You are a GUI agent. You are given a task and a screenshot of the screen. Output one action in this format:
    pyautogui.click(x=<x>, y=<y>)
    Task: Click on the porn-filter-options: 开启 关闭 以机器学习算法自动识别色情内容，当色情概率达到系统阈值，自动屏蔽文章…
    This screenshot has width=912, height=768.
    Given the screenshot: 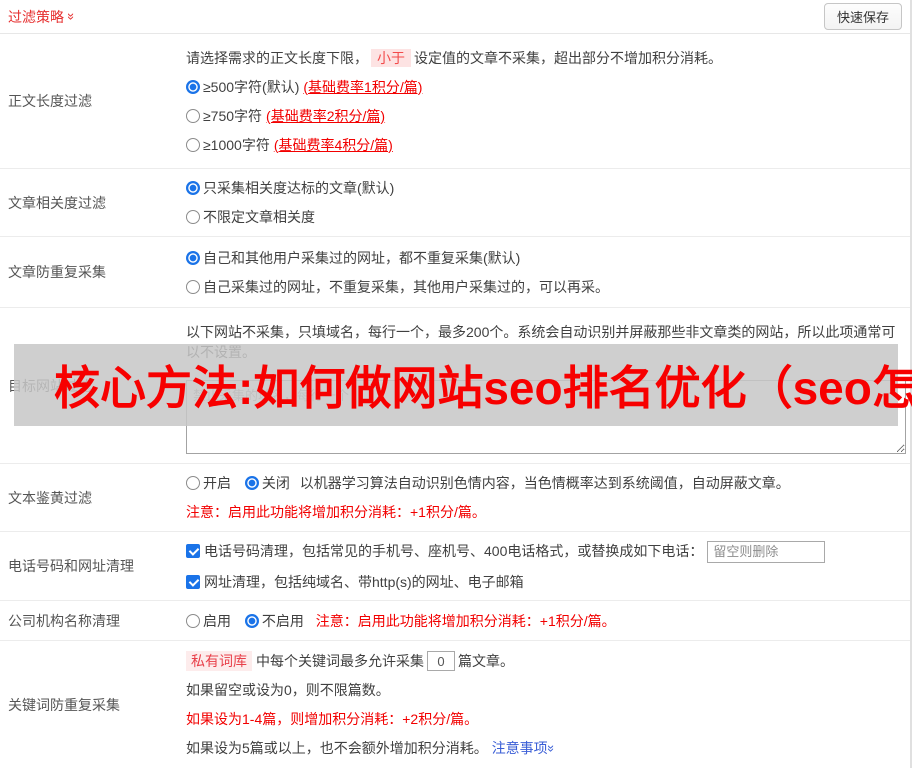 What is the action you would take?
    pyautogui.click(x=545, y=483)
    